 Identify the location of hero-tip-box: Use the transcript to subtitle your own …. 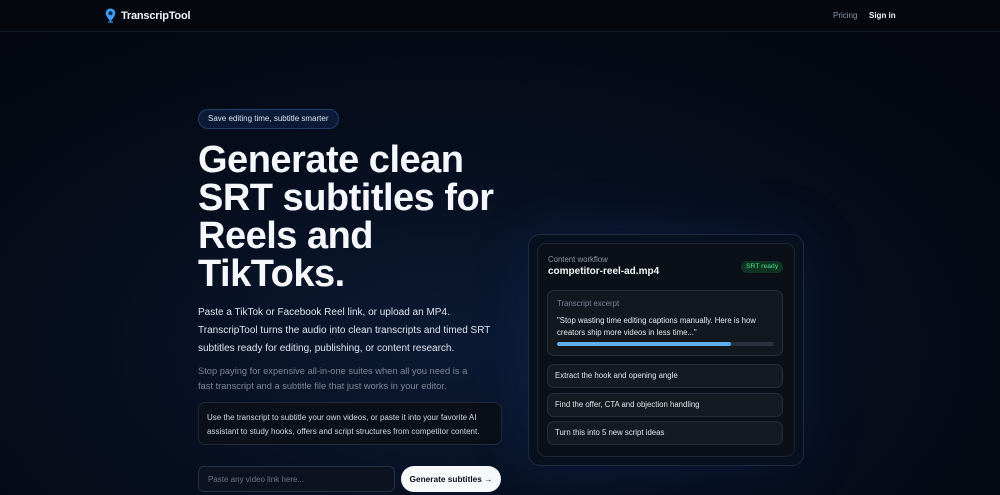
(350, 423).